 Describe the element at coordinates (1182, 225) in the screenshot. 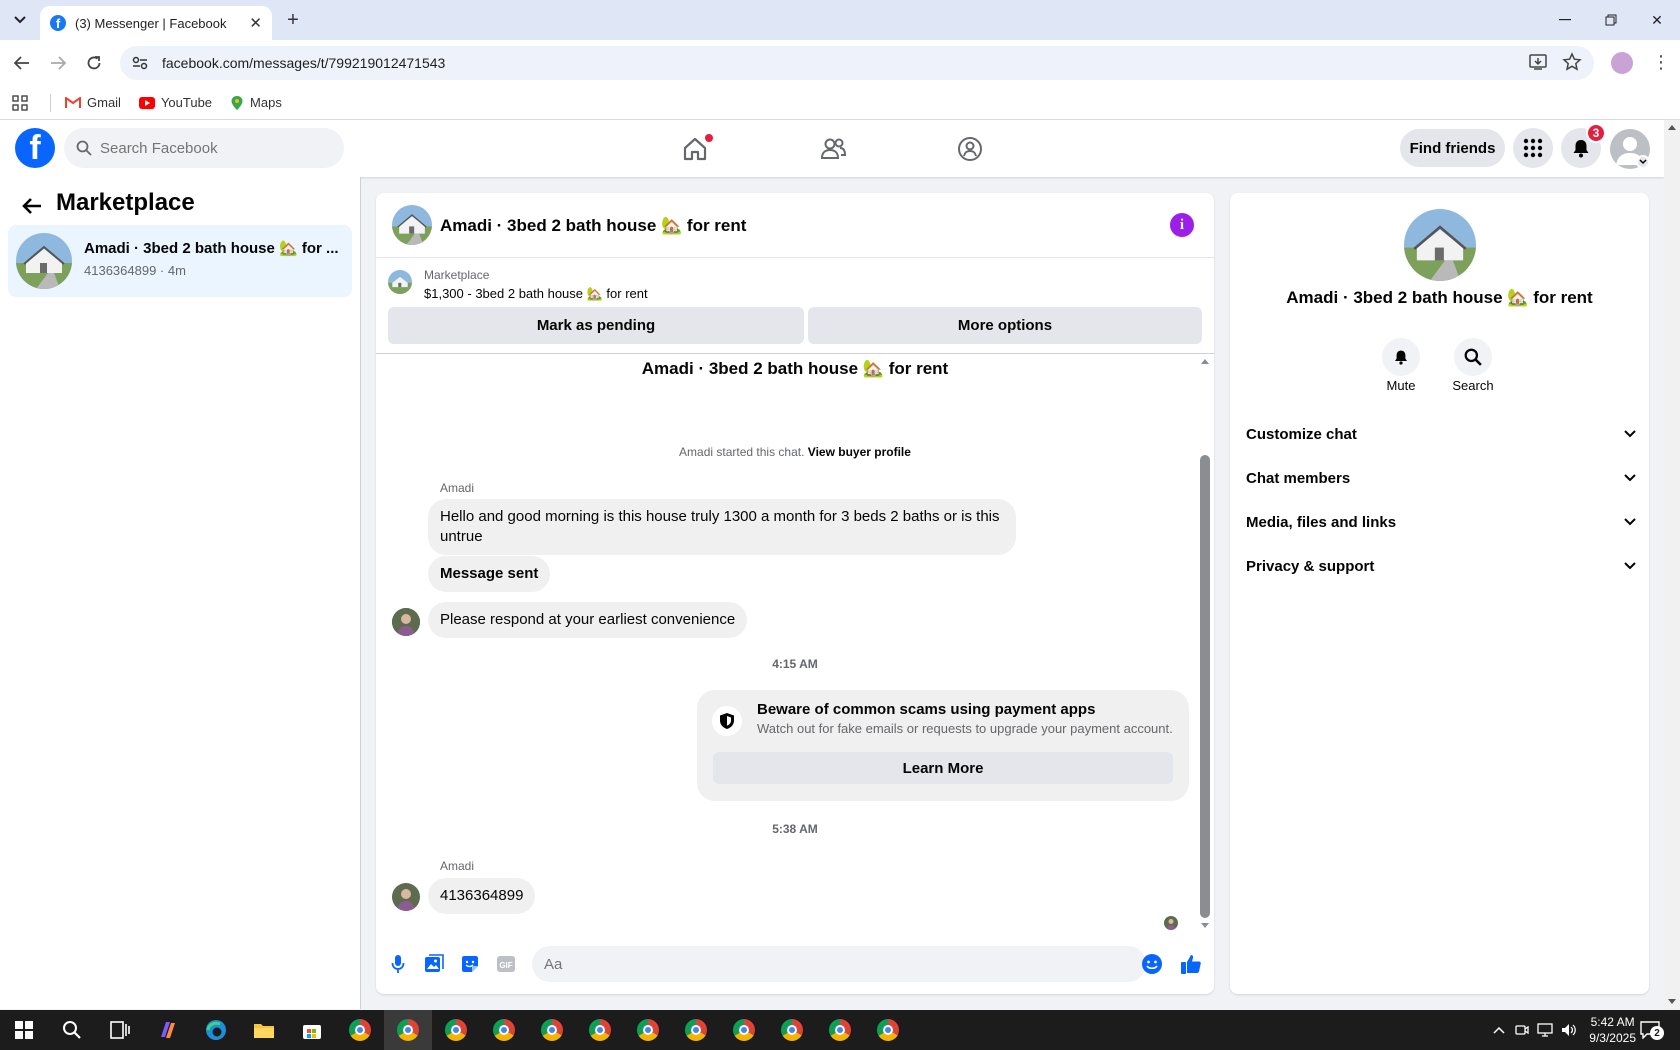

I see `info-icon: i` at that location.